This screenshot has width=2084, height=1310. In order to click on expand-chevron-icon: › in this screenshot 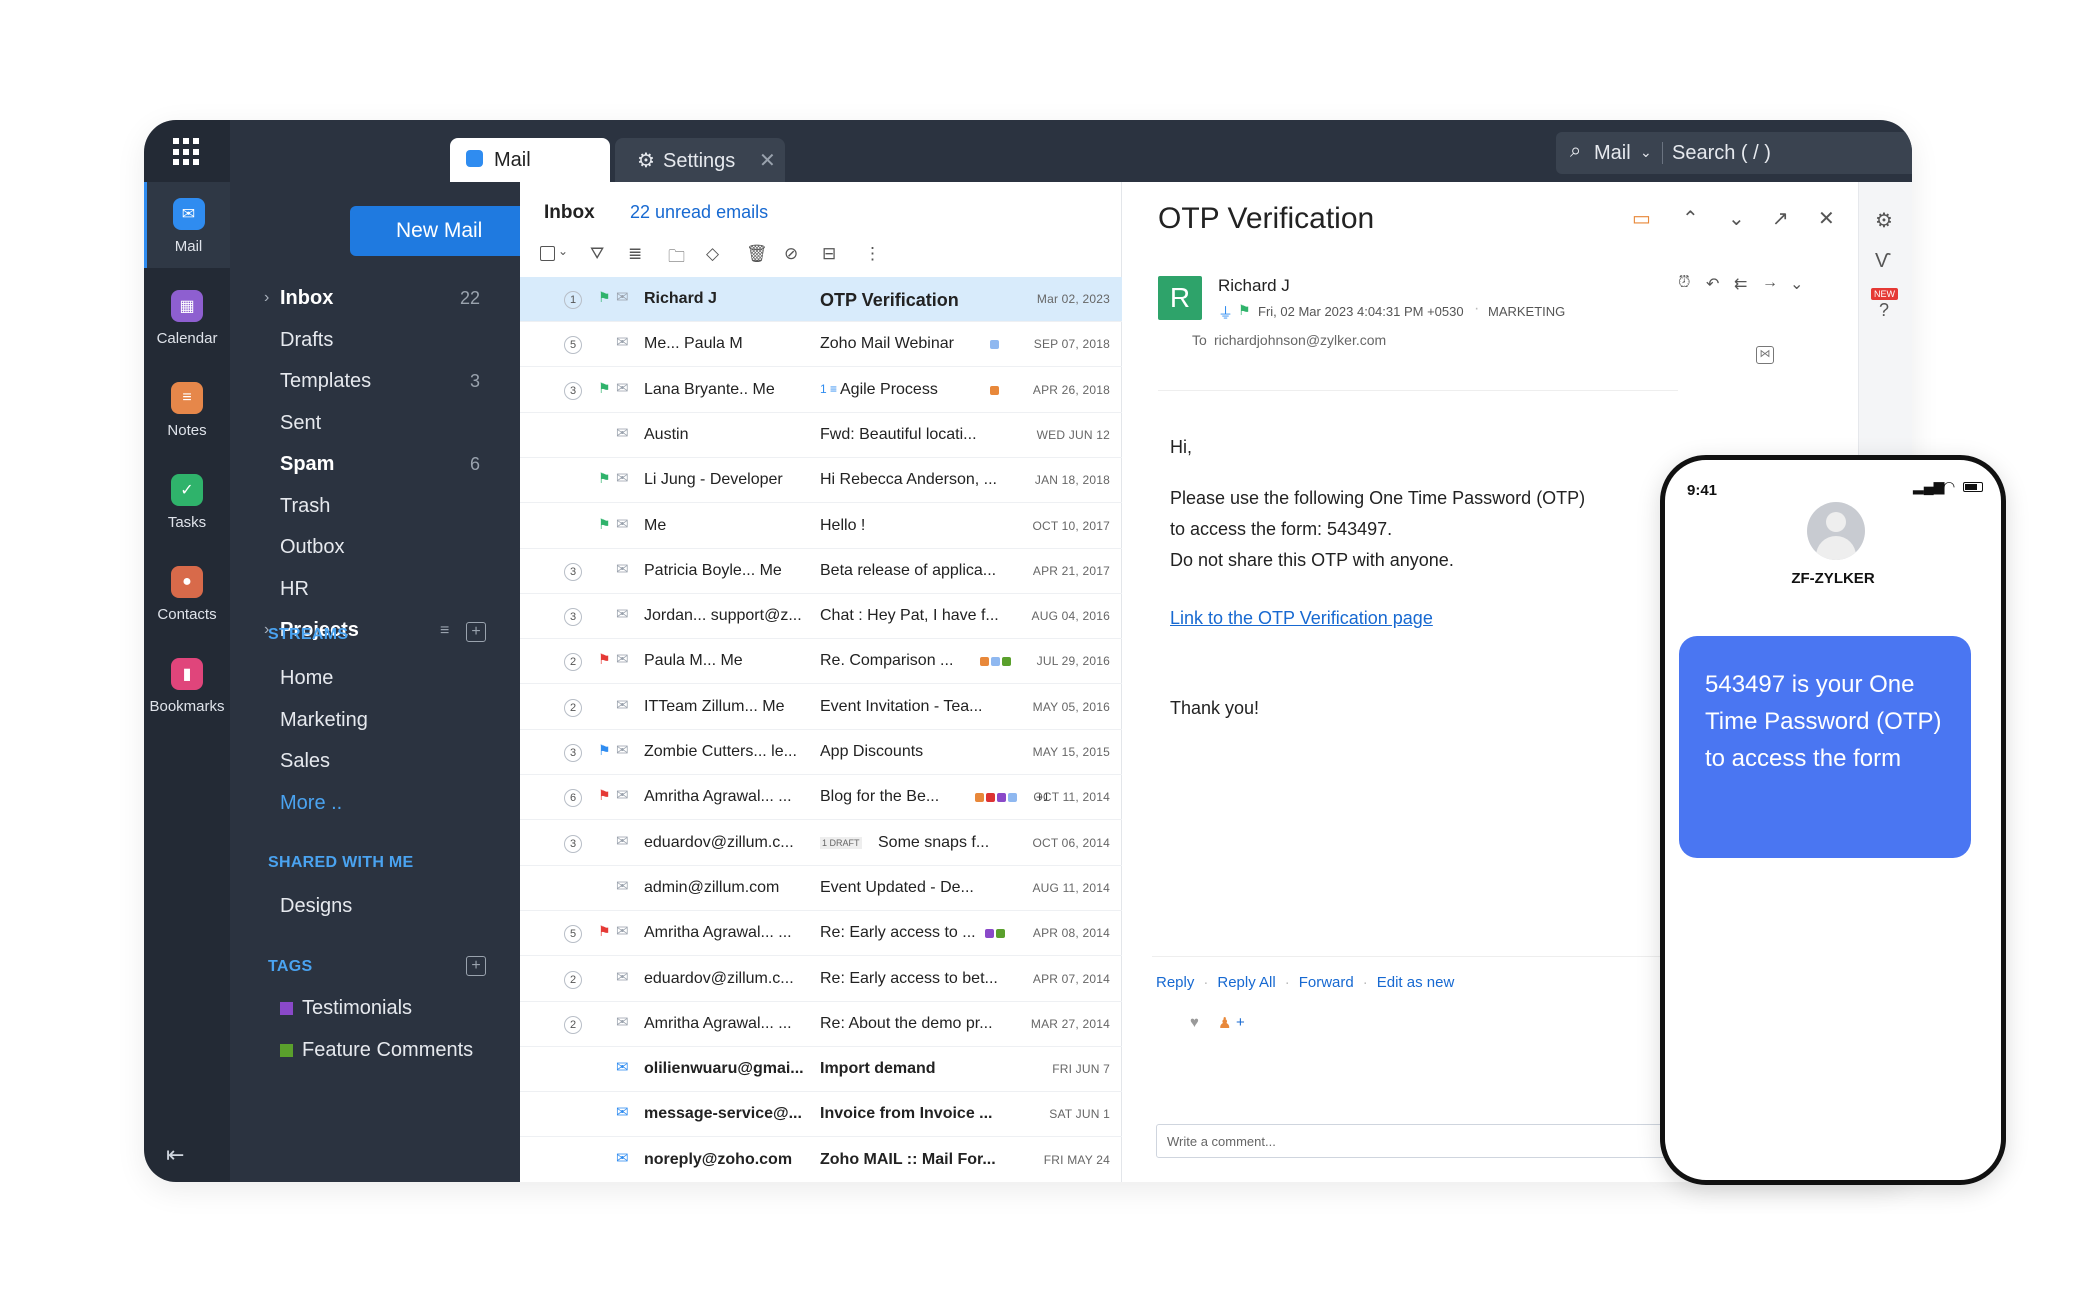, I will do `click(266, 298)`.